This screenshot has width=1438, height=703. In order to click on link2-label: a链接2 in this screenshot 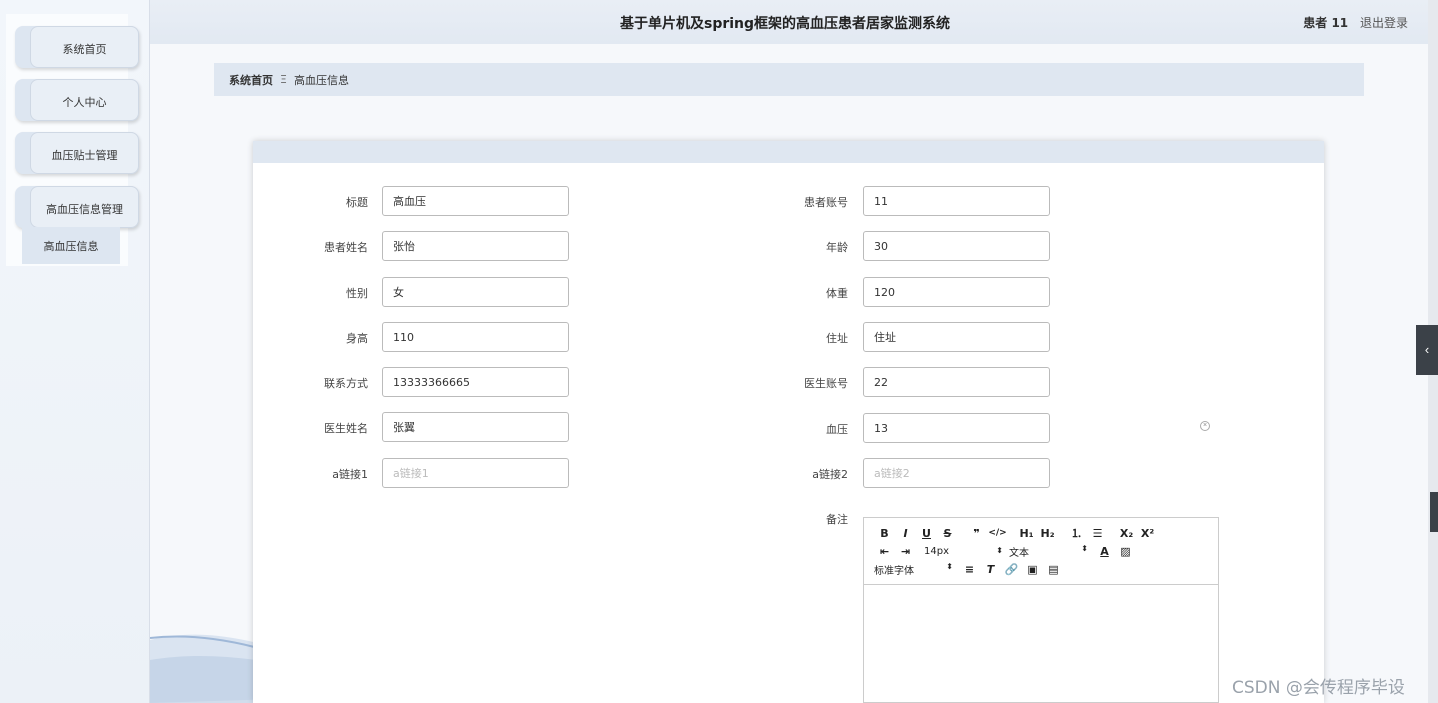, I will do `click(830, 474)`.